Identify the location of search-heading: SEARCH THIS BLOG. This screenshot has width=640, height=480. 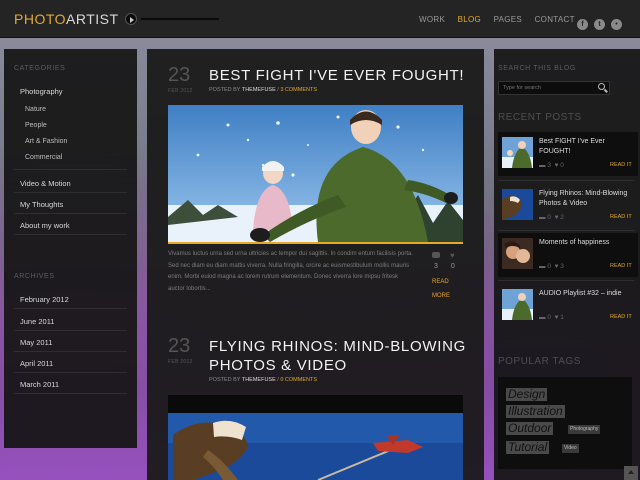
(537, 68).